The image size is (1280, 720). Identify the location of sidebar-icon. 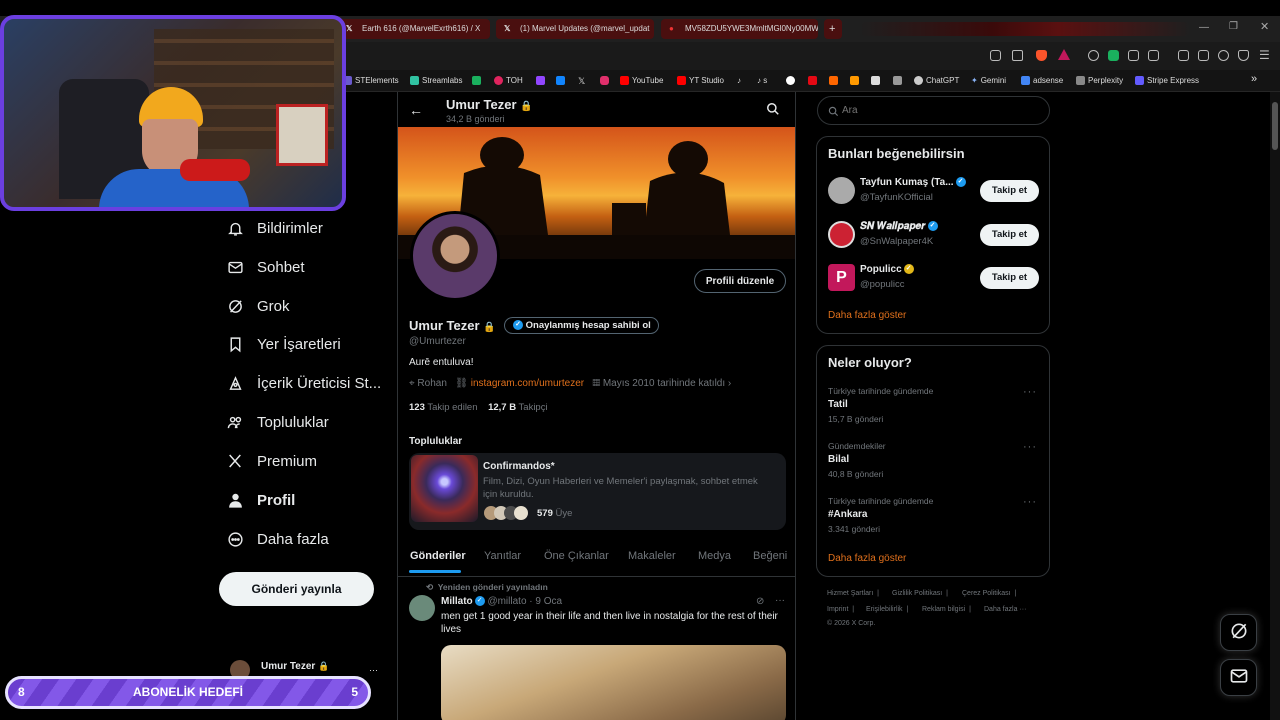
(1183, 55).